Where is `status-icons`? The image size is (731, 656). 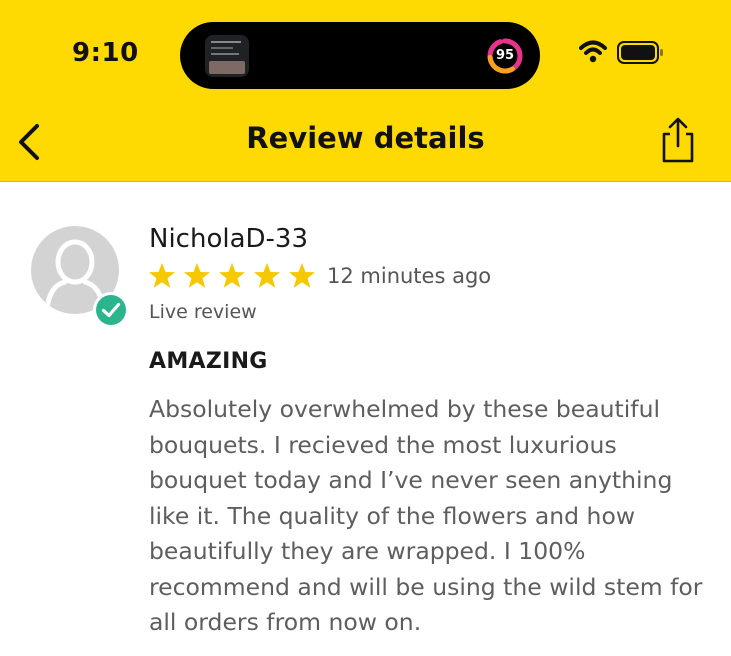 status-icons is located at coordinates (621, 52).